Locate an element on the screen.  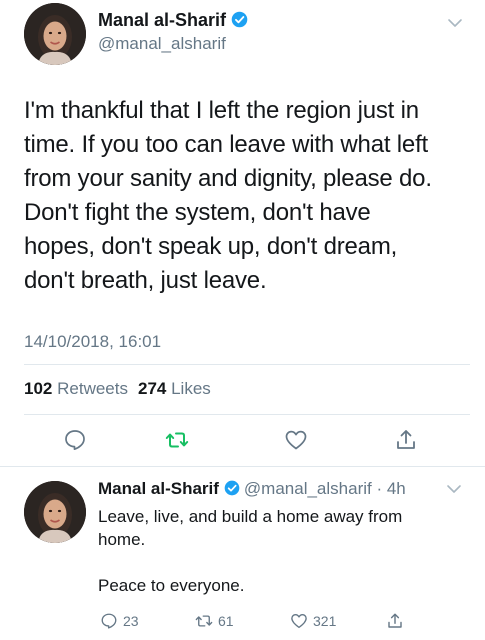
tweet-separator is located at coordinates (242, 466).